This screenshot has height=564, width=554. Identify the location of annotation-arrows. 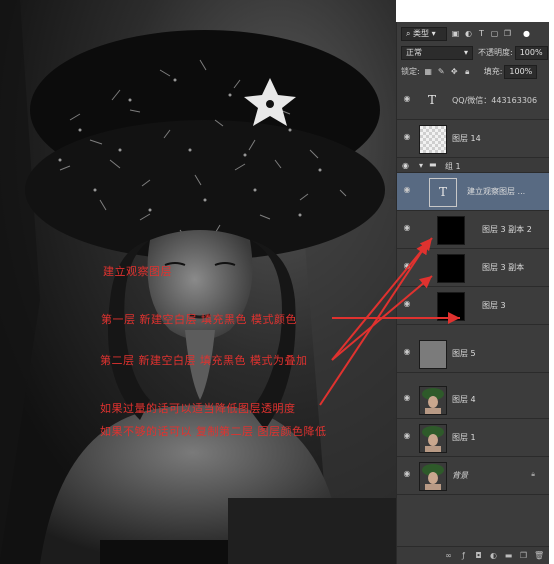
(389, 321).